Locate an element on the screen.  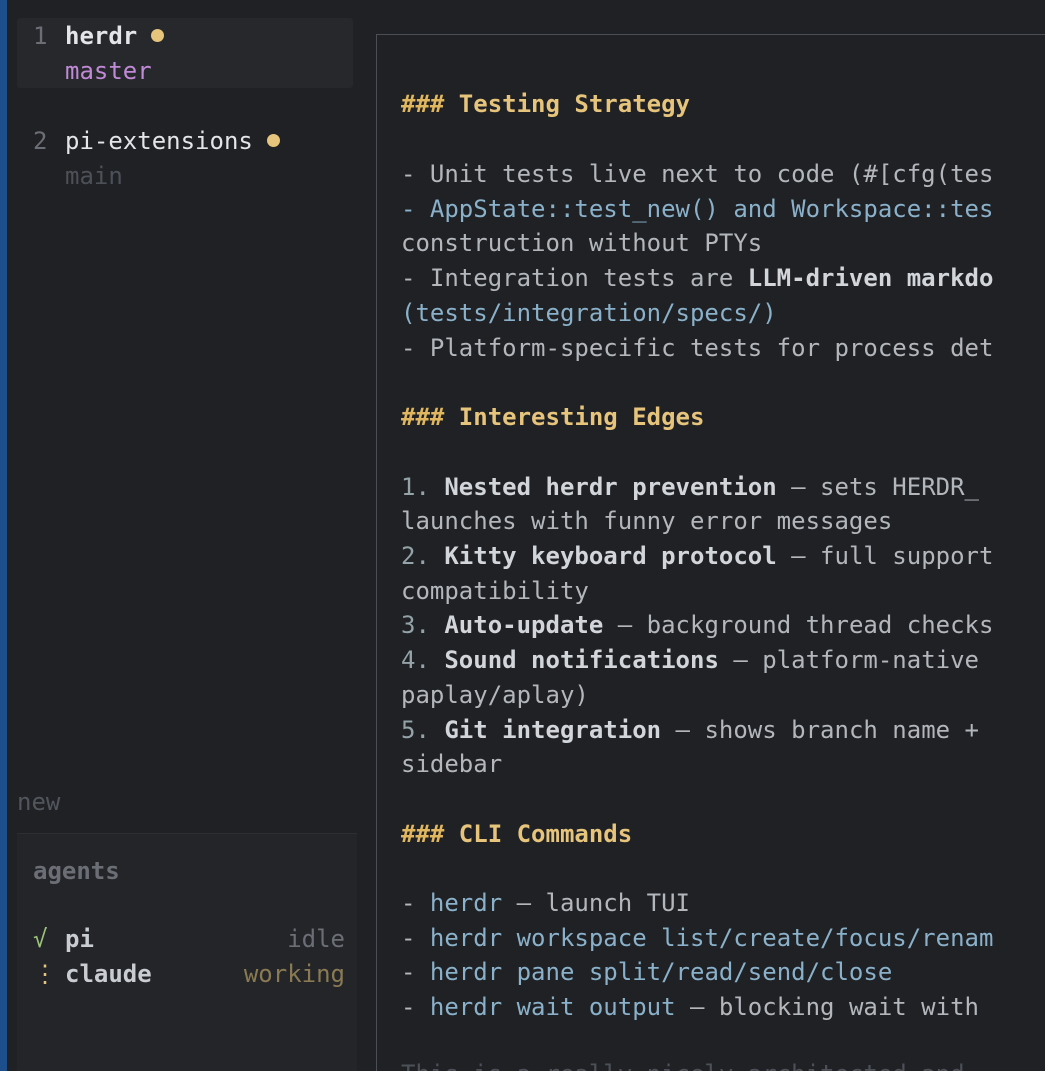
workspace-number: 1 is located at coordinates (40, 36).